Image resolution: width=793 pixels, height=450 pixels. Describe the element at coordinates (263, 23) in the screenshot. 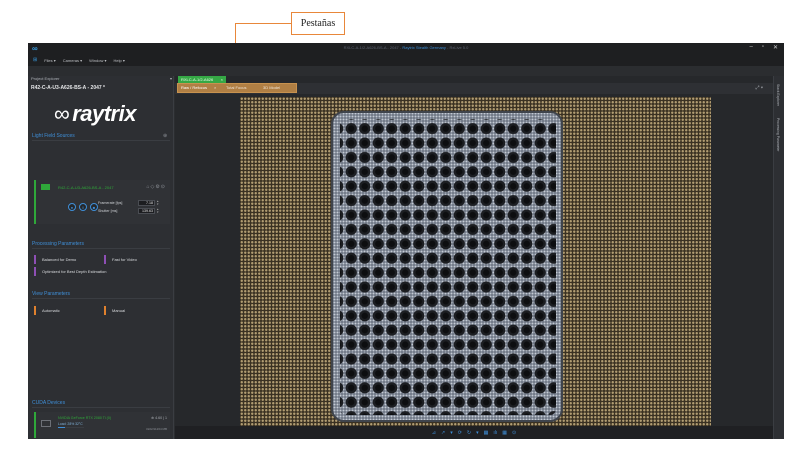

I see `callout-connector` at that location.